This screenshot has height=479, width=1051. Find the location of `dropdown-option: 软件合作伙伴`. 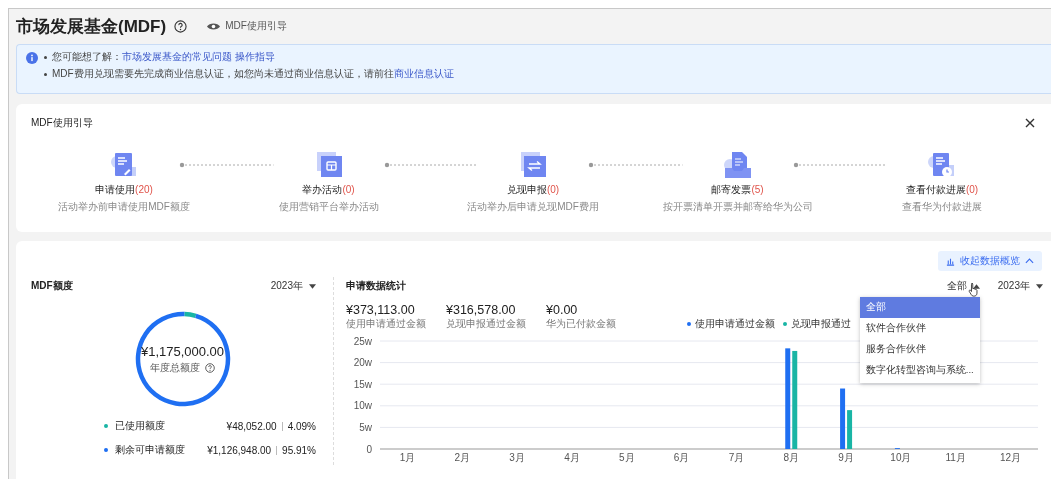

dropdown-option: 软件合作伙伴 is located at coordinates (919, 328).